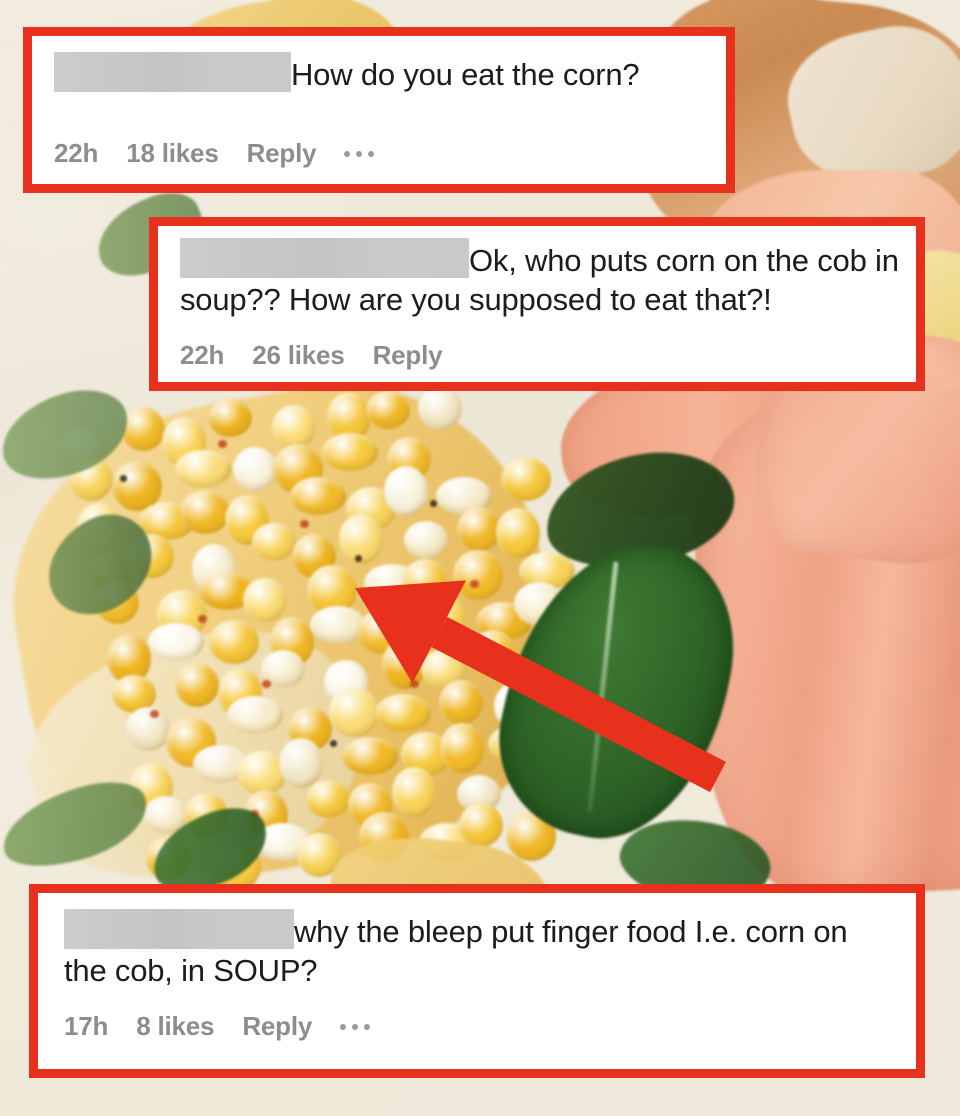 The image size is (960, 1116). I want to click on comment-1-text-line-1: How do you eat the corn?, so click(347, 73).